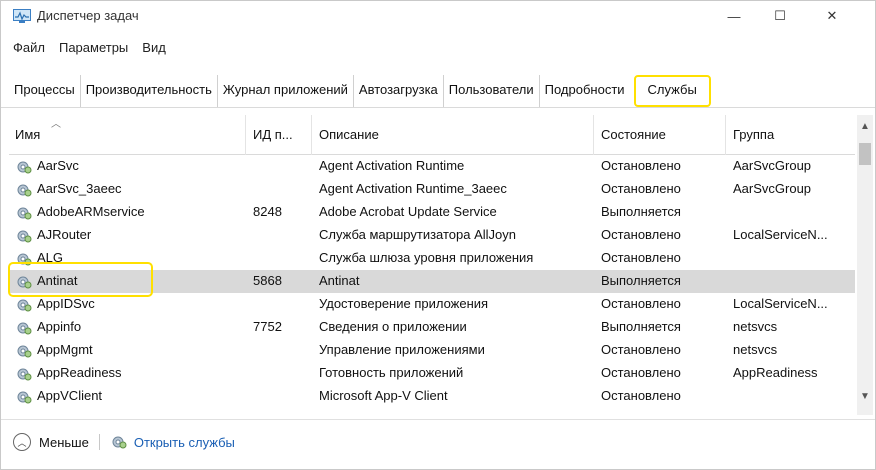 The image size is (876, 470). Describe the element at coordinates (64, 442) in the screenshot. I see `fewer-details-link: Меньше` at that location.